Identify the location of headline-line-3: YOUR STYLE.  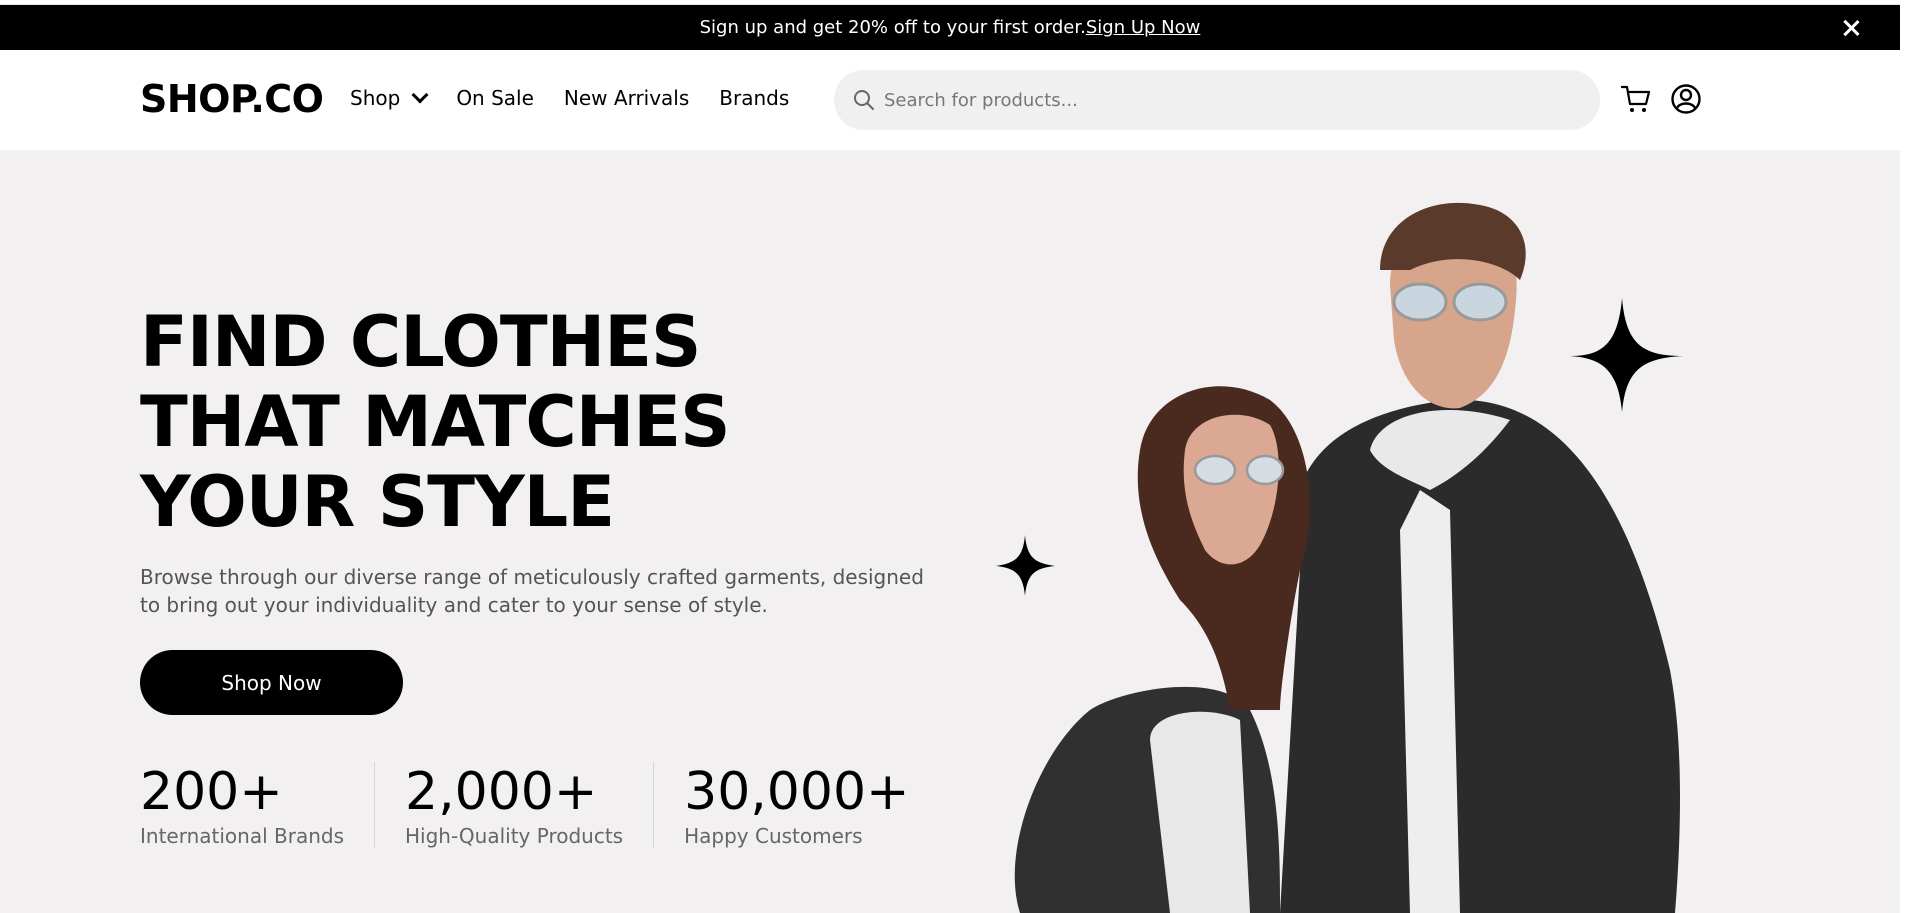
(377, 502).